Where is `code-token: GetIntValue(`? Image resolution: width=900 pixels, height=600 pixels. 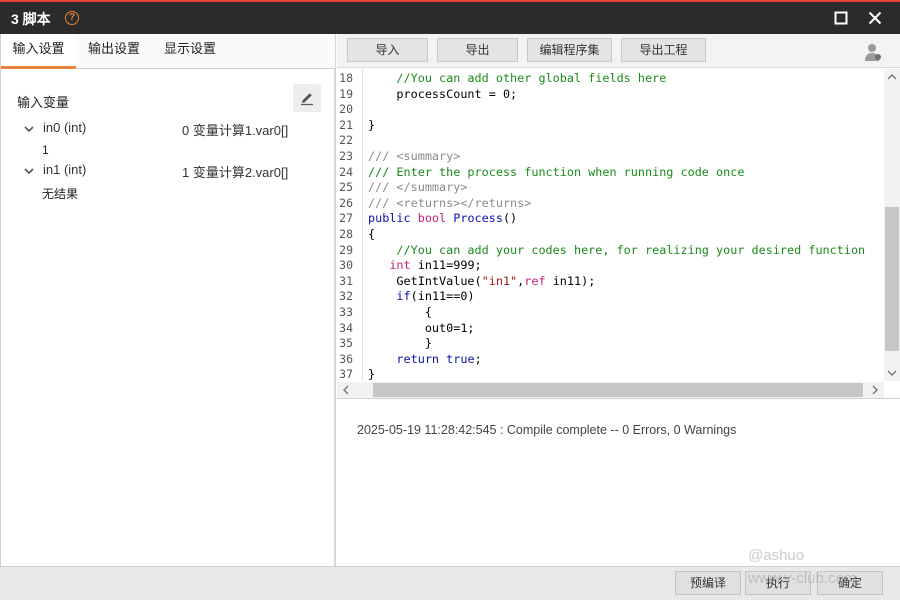
code-token: GetIntValue( is located at coordinates (425, 280).